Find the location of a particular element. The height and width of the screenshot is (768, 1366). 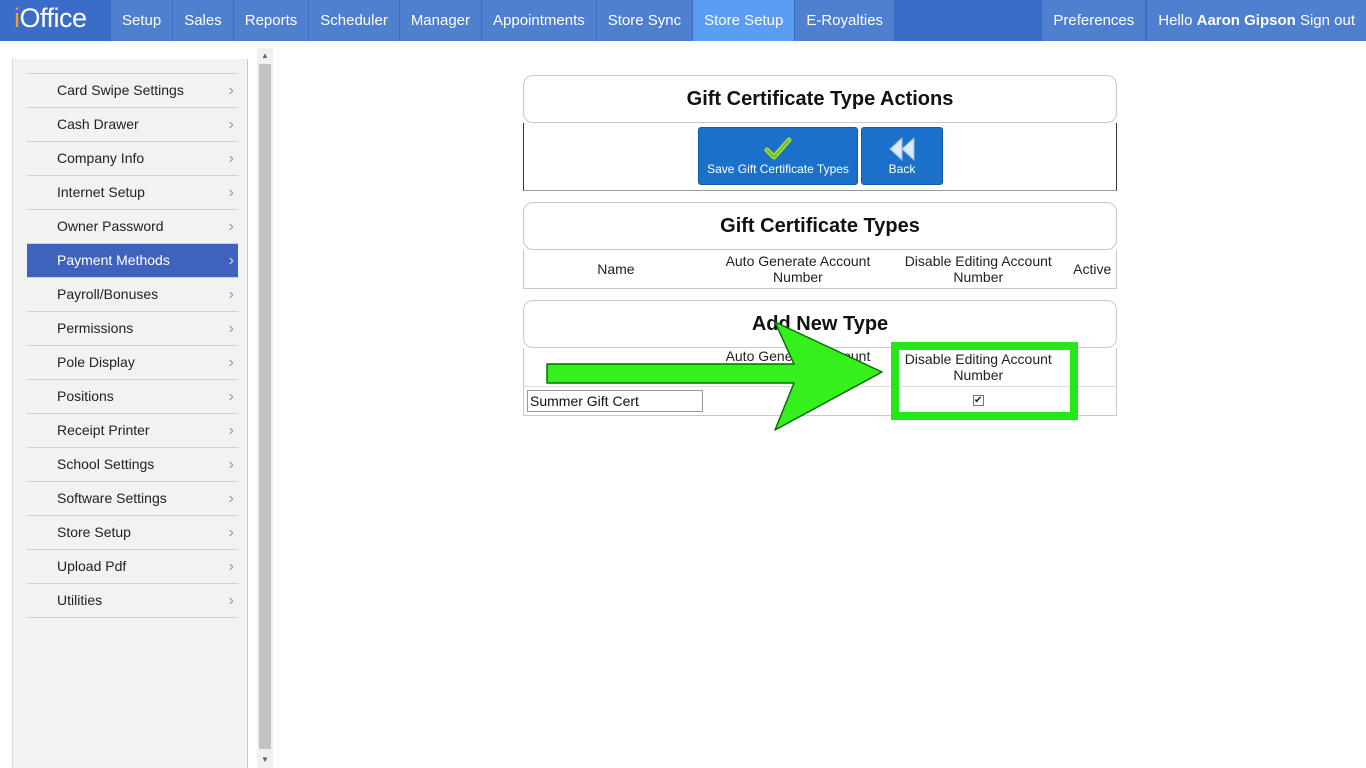

sidebar-item-card-swipe-settings: Card Swipe Settings › is located at coordinates (132, 91).